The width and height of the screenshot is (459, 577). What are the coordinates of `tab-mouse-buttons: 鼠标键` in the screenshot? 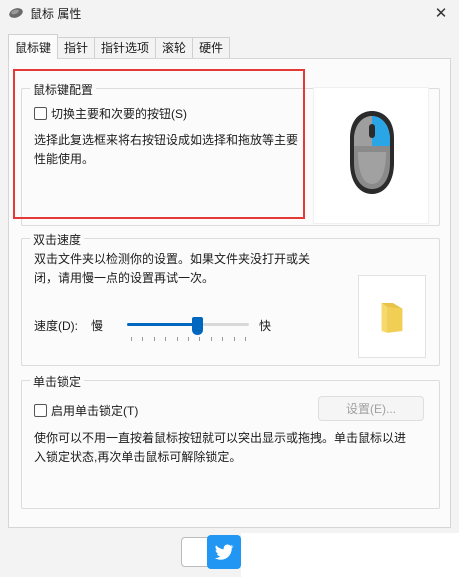 It's located at (33, 46).